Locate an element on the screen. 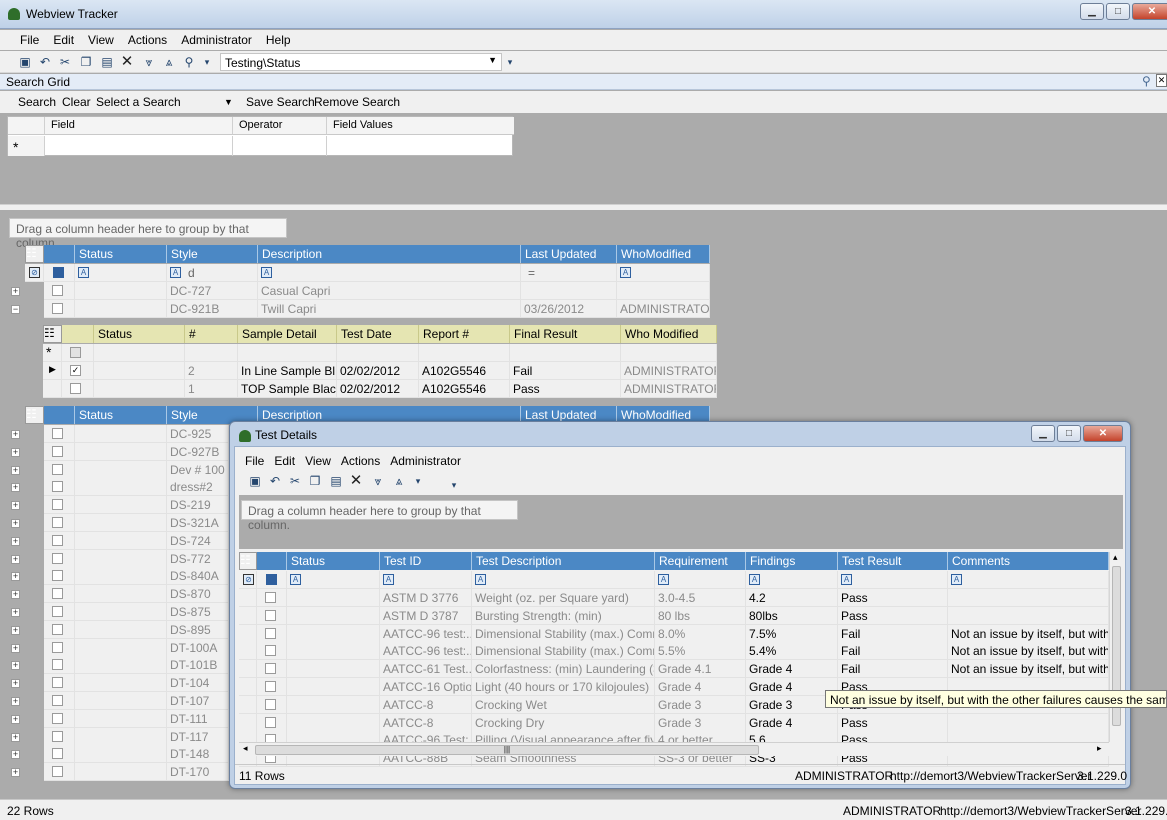 The height and width of the screenshot is (820, 1167). dialog-delete-icon: ✕ is located at coordinates (356, 480).